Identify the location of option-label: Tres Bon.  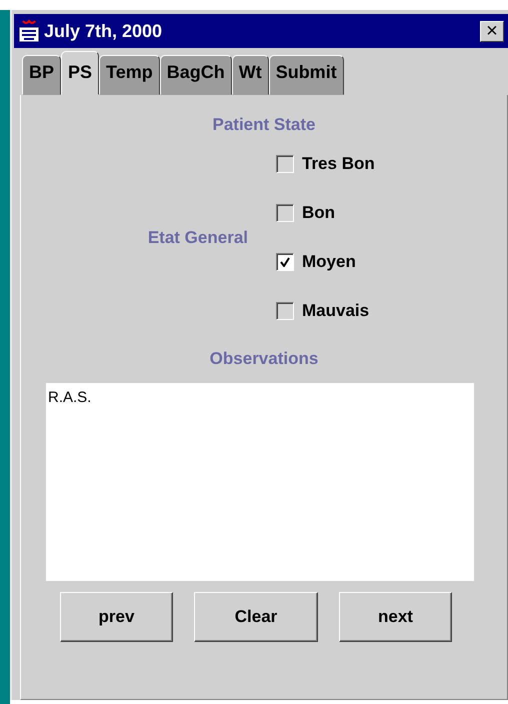
(338, 164).